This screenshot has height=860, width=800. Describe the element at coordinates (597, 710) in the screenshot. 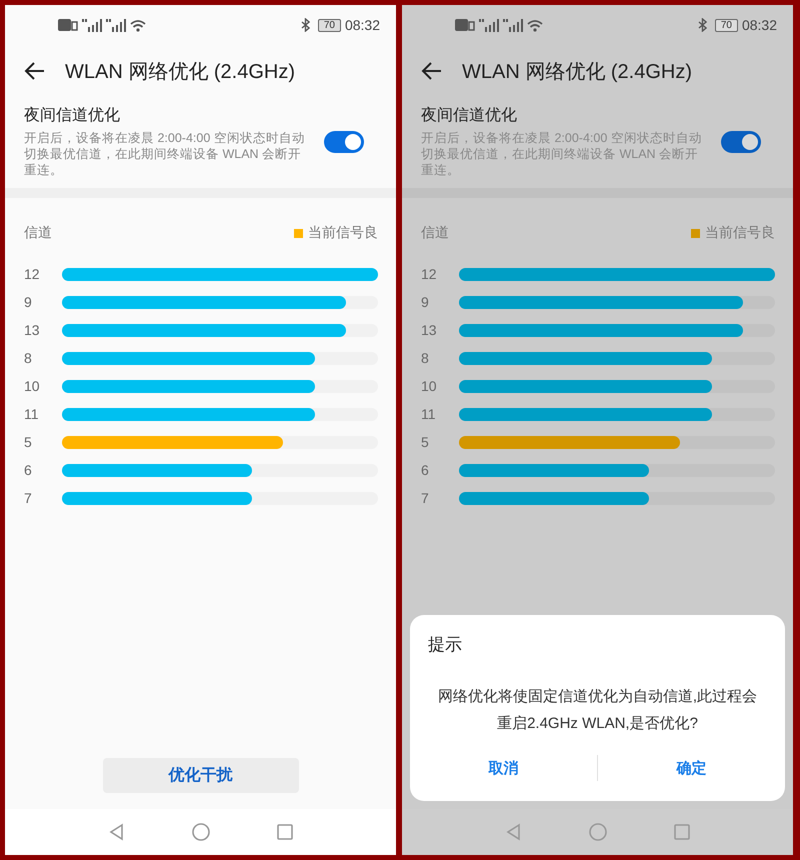

I see `dialog-message: 网络优化将使固定信道优化为自动信道,此过程会重启2.4GHz WLAN,是否优化?` at that location.